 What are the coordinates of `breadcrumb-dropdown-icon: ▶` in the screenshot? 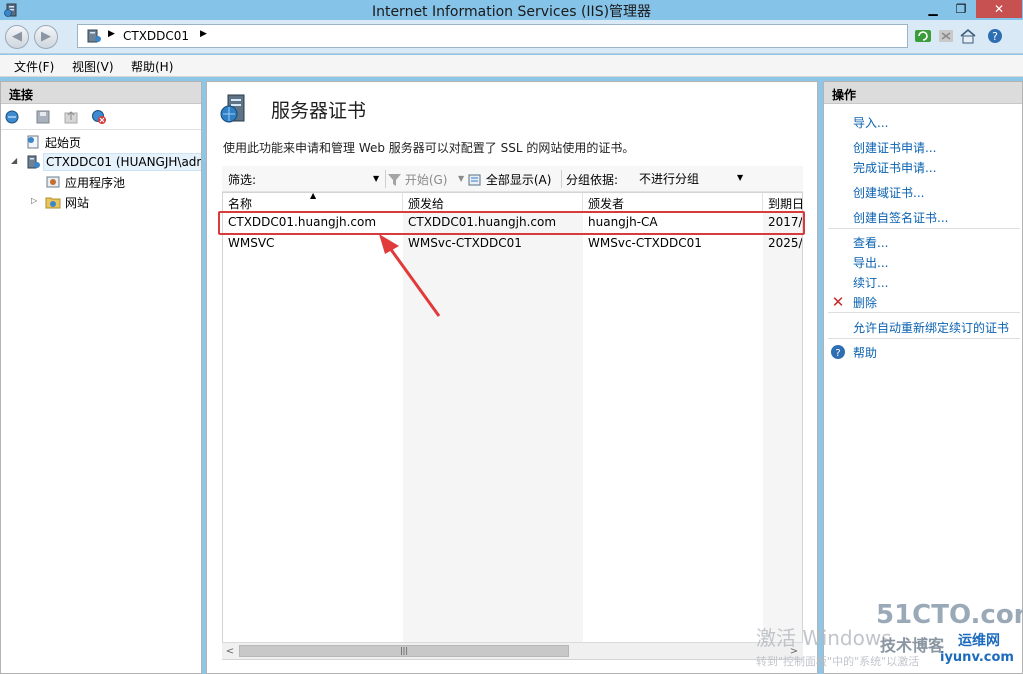 It's located at (203, 34).